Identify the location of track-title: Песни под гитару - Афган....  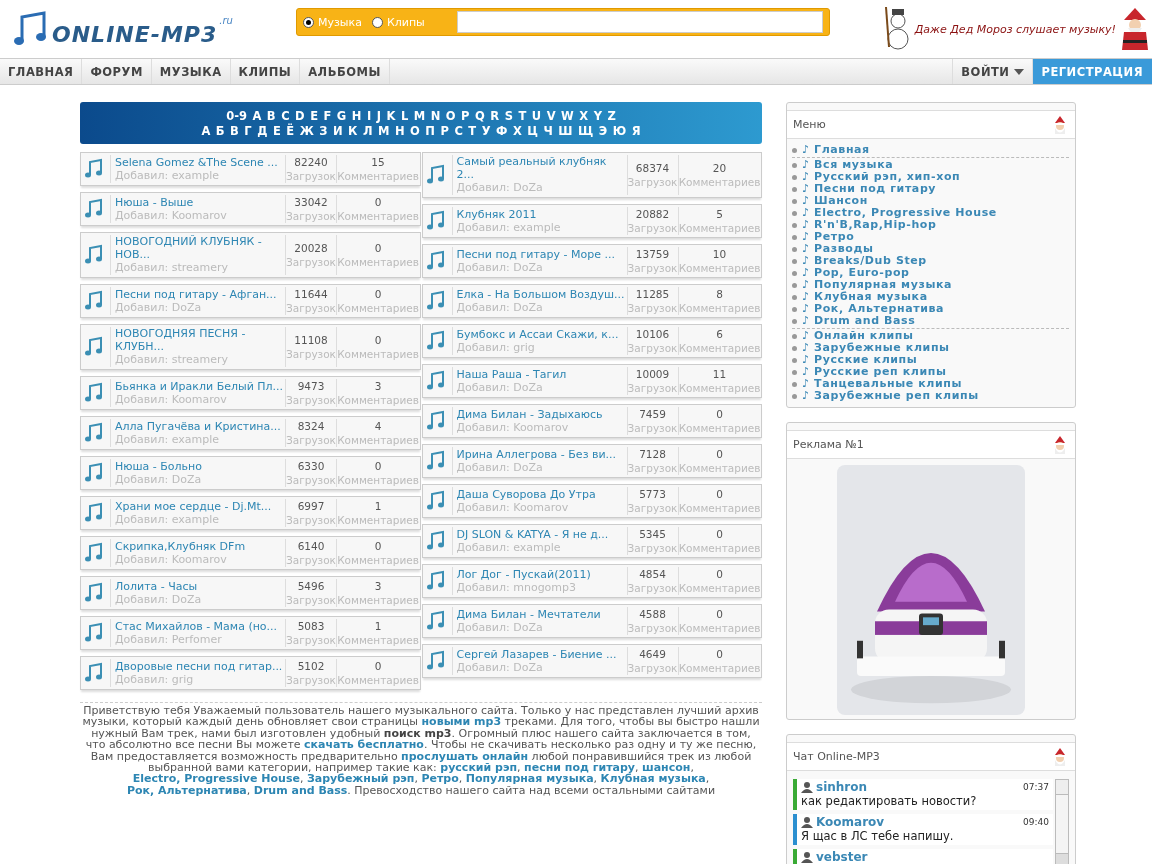
(200, 294).